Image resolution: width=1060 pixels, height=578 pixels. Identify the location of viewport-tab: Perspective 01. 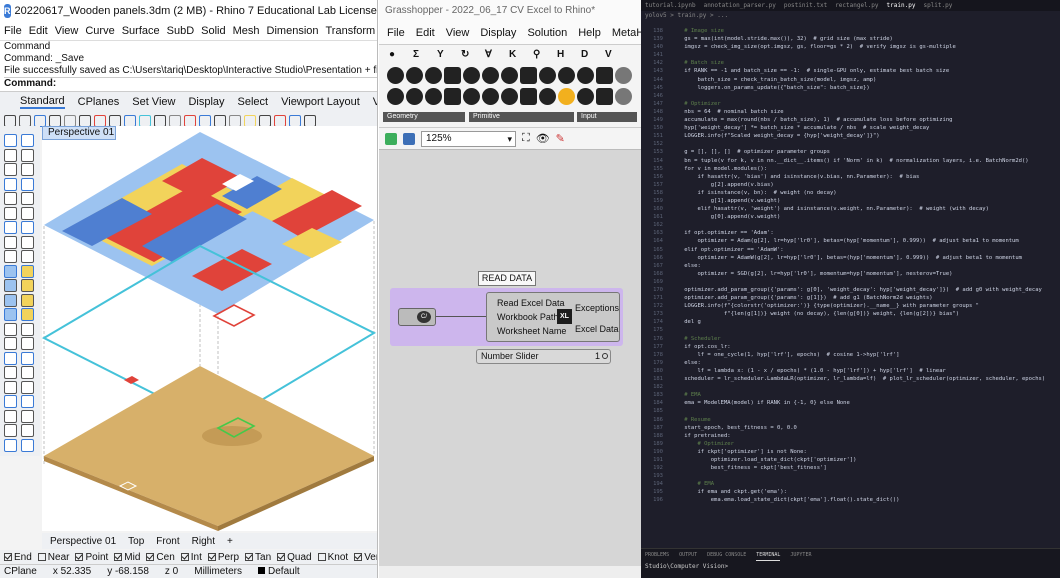
(83, 541).